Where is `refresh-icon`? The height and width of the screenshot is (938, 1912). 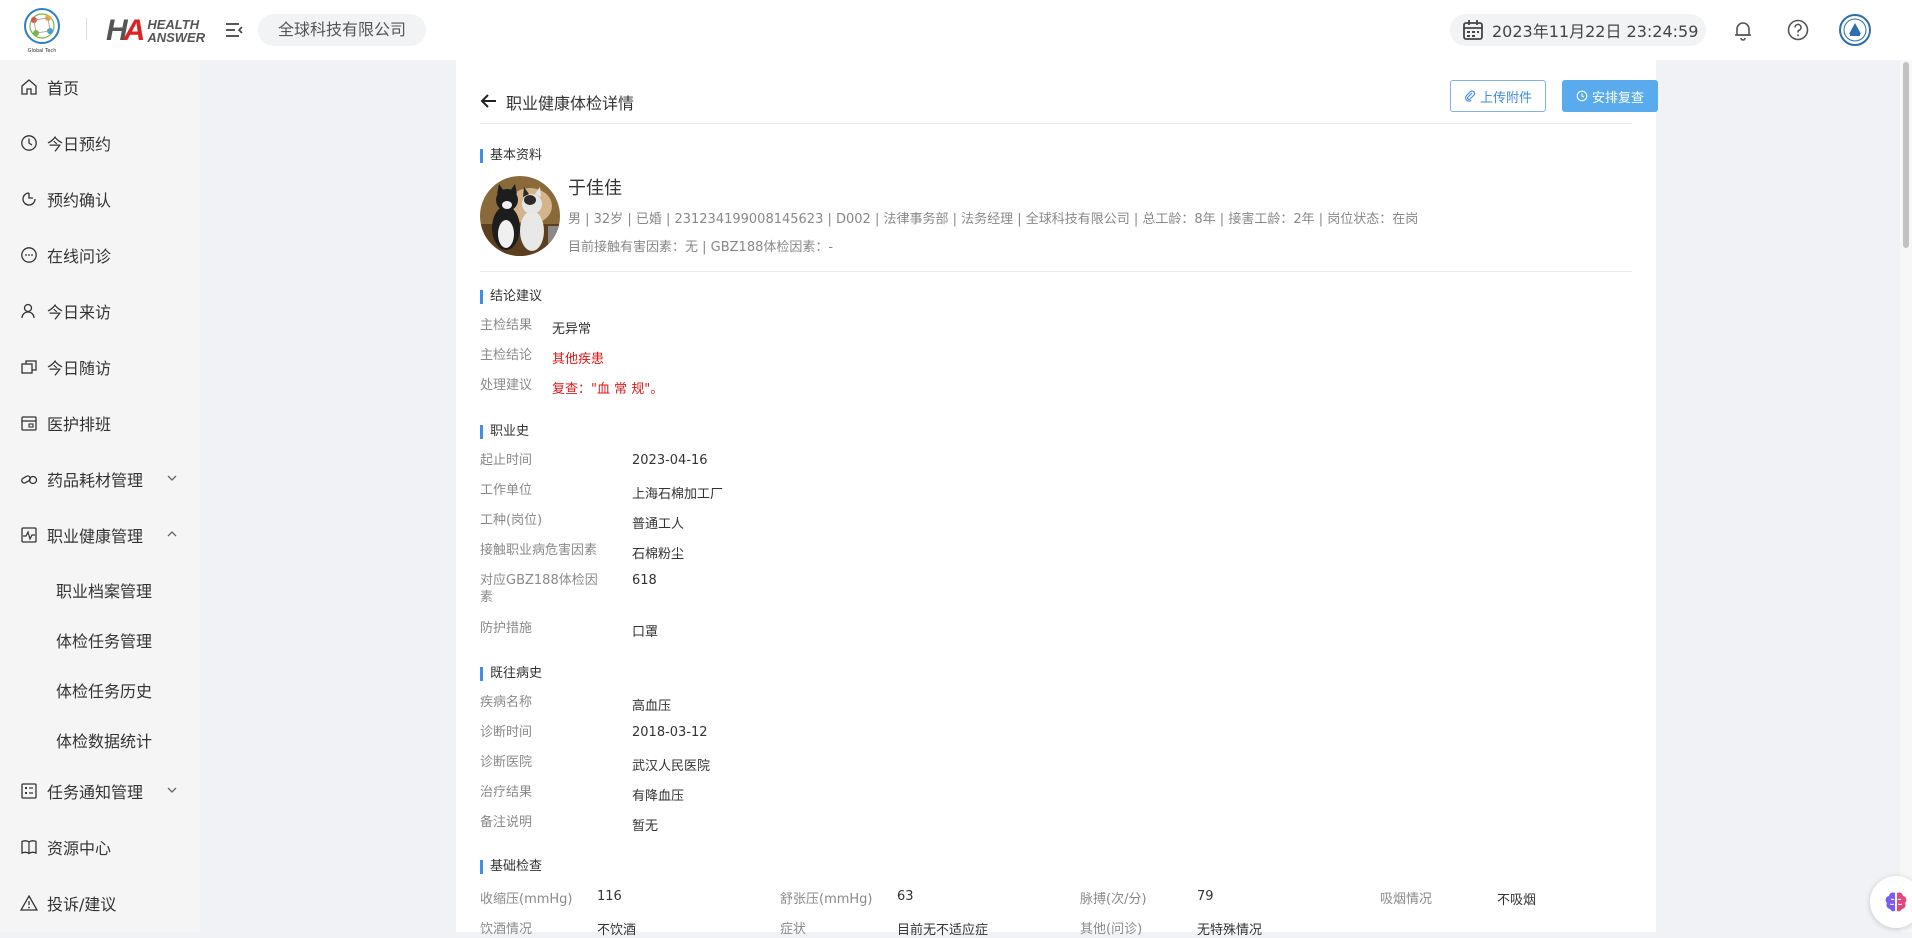
refresh-icon is located at coordinates (29, 199).